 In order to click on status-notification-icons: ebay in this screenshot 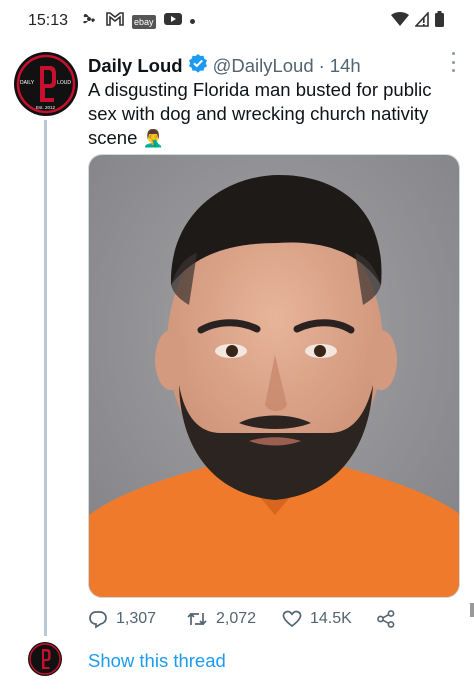, I will do `click(137, 21)`.